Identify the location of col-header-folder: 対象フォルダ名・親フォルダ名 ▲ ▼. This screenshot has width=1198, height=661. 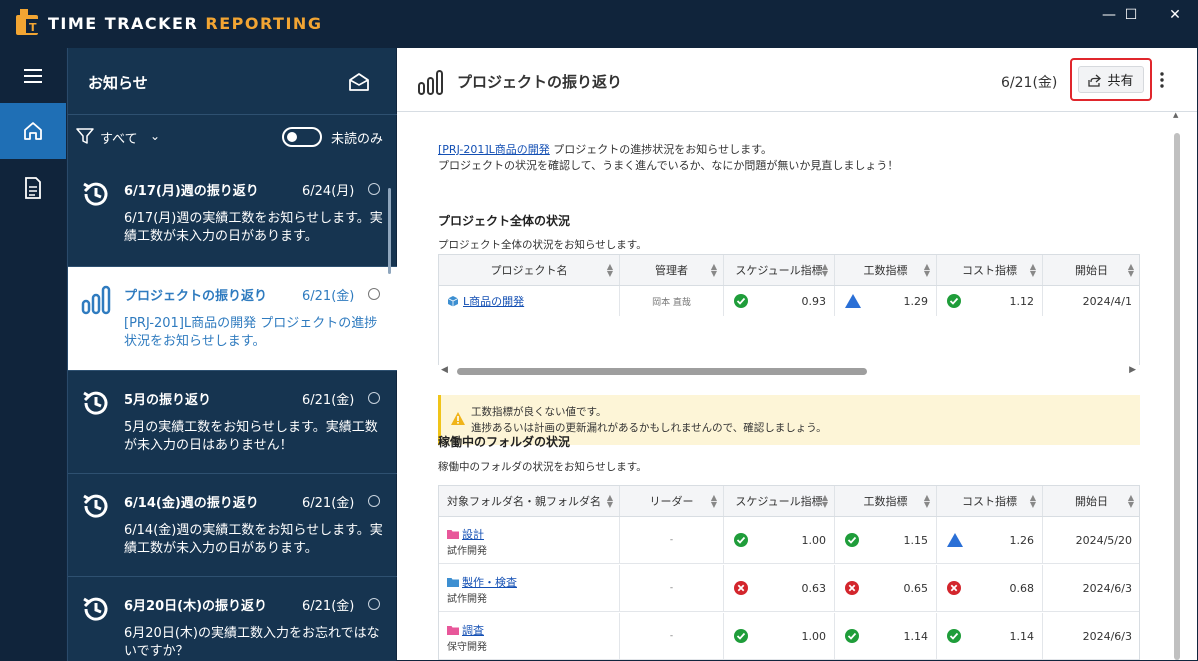
(529, 501).